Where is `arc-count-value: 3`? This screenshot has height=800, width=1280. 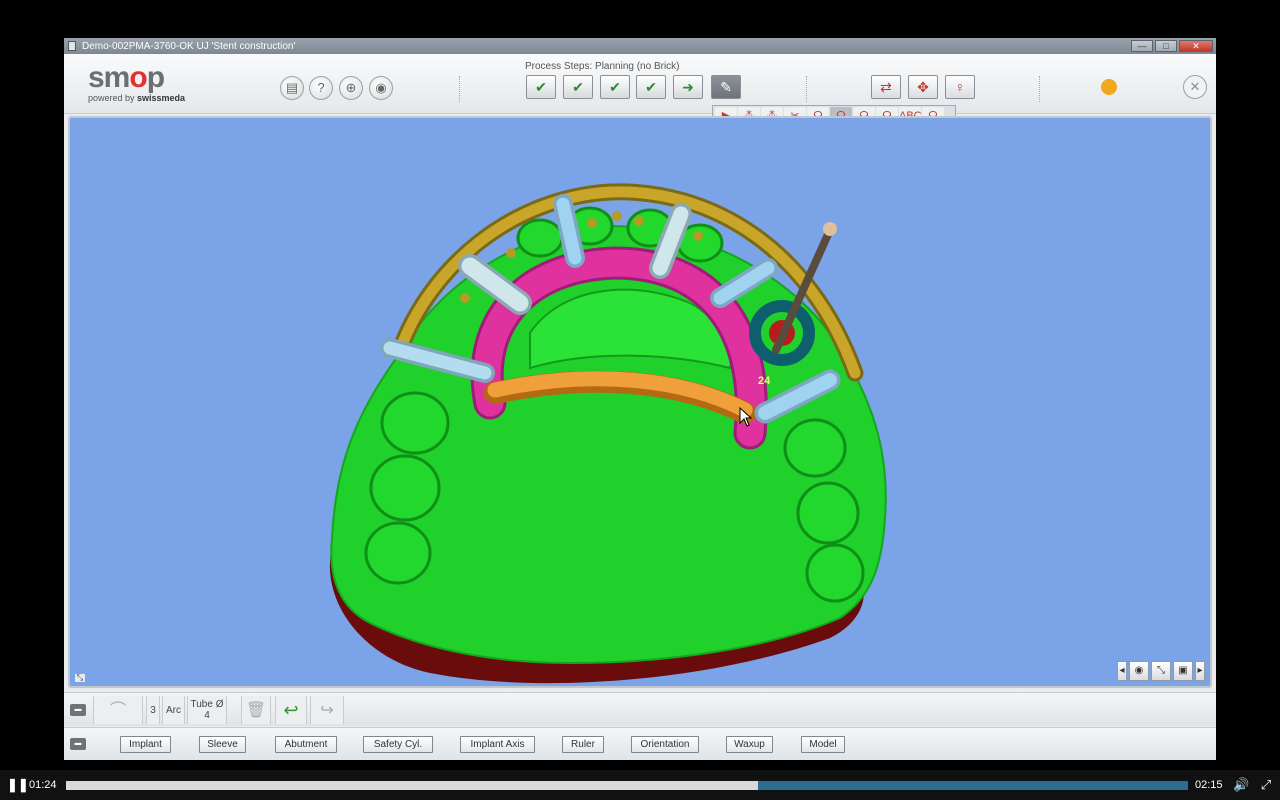 arc-count-value: 3 is located at coordinates (153, 710).